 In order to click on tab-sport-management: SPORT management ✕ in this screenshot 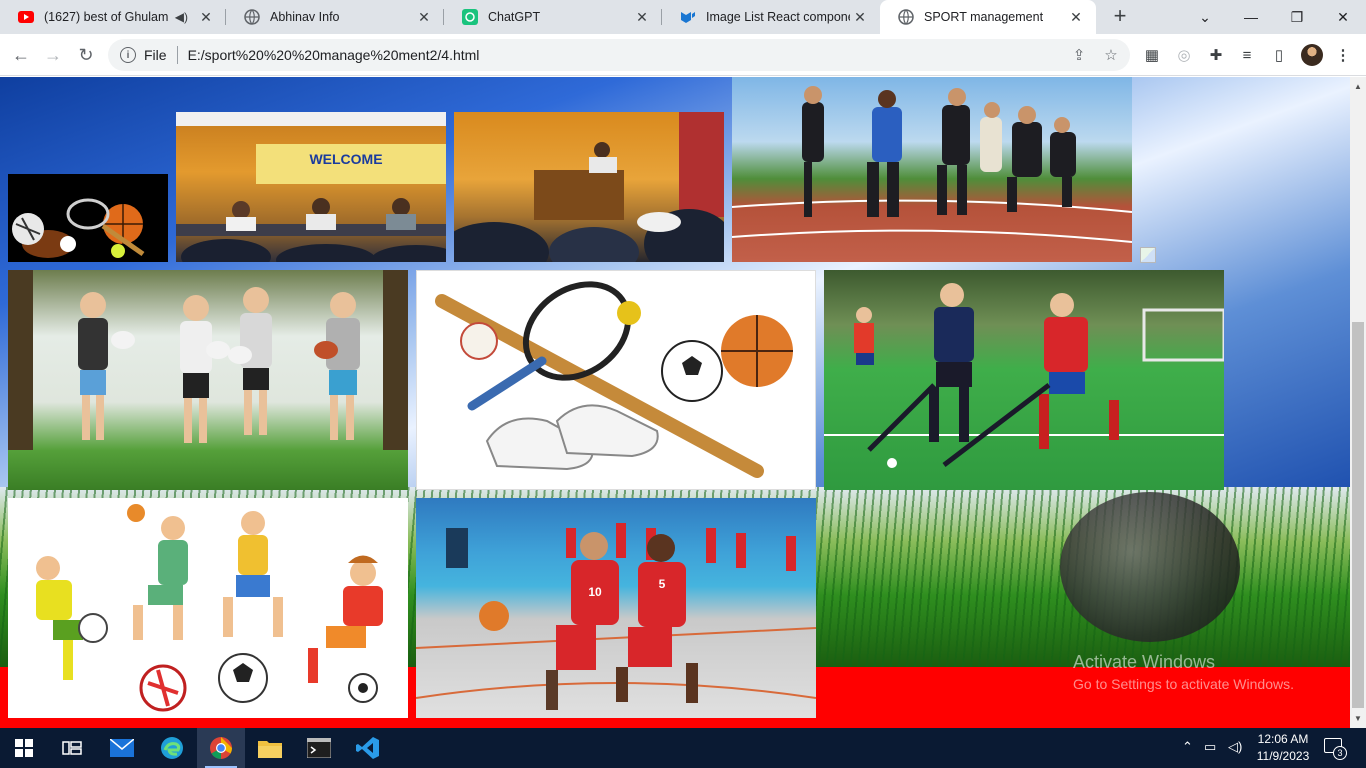, I will do `click(988, 17)`.